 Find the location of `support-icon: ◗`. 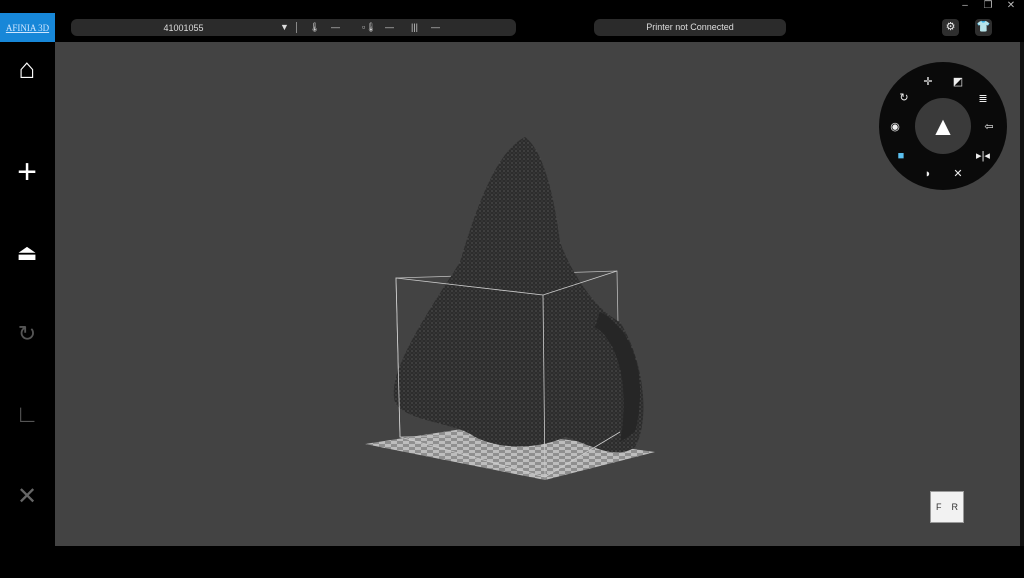

support-icon: ◗ is located at coordinates (928, 174).